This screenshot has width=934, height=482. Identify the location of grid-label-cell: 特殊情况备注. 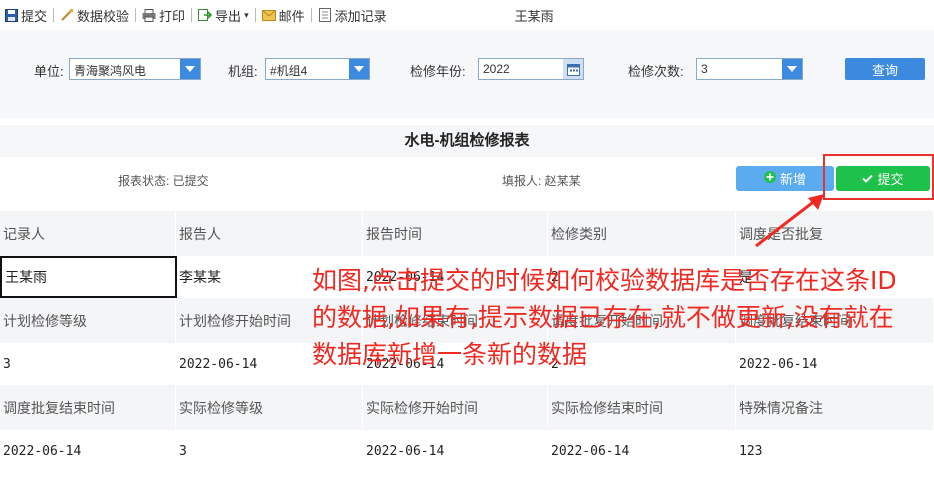
(835, 407).